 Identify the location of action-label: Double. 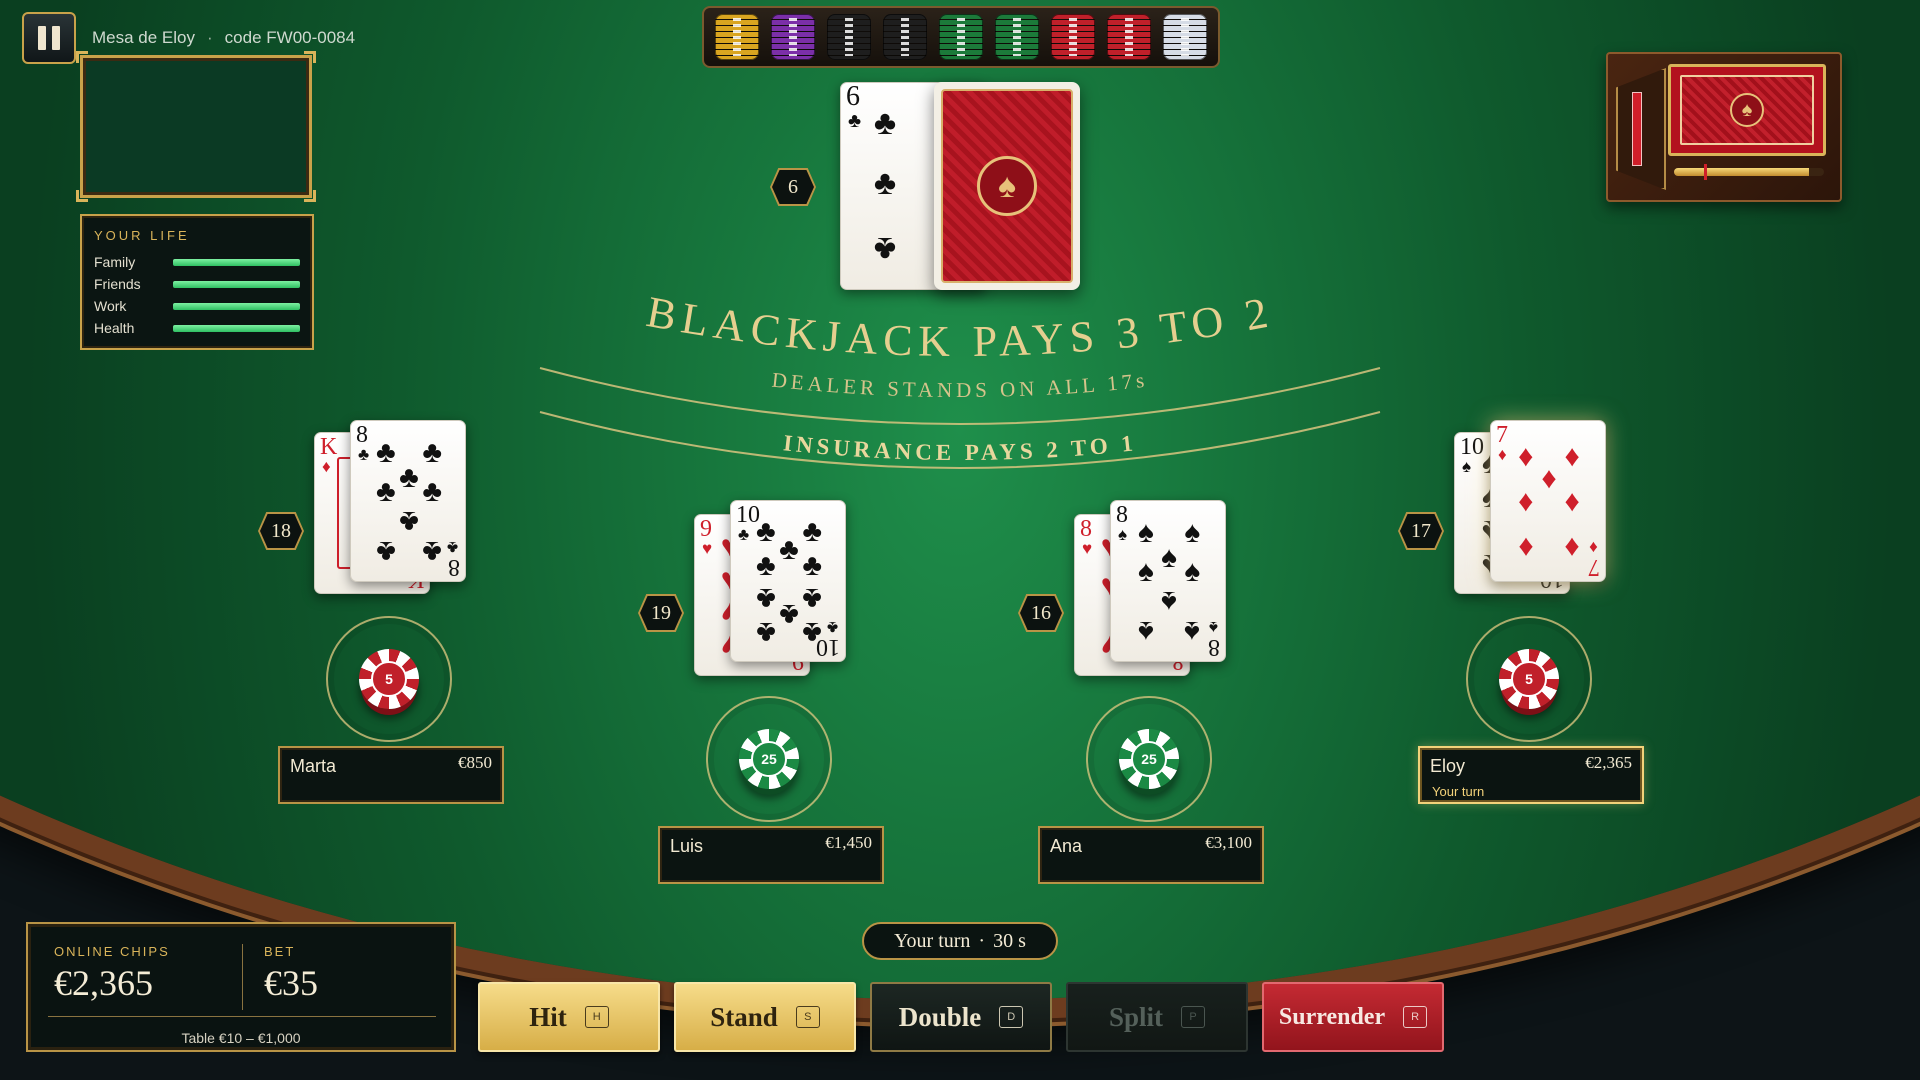
(940, 1016).